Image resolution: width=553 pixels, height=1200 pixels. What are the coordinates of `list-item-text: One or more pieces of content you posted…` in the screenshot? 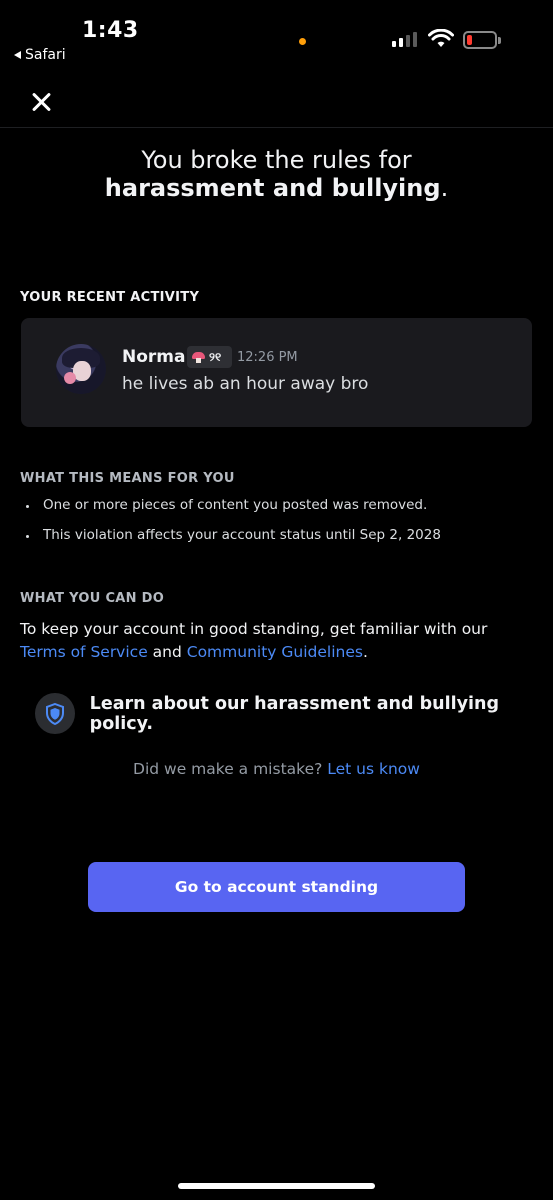 It's located at (235, 505).